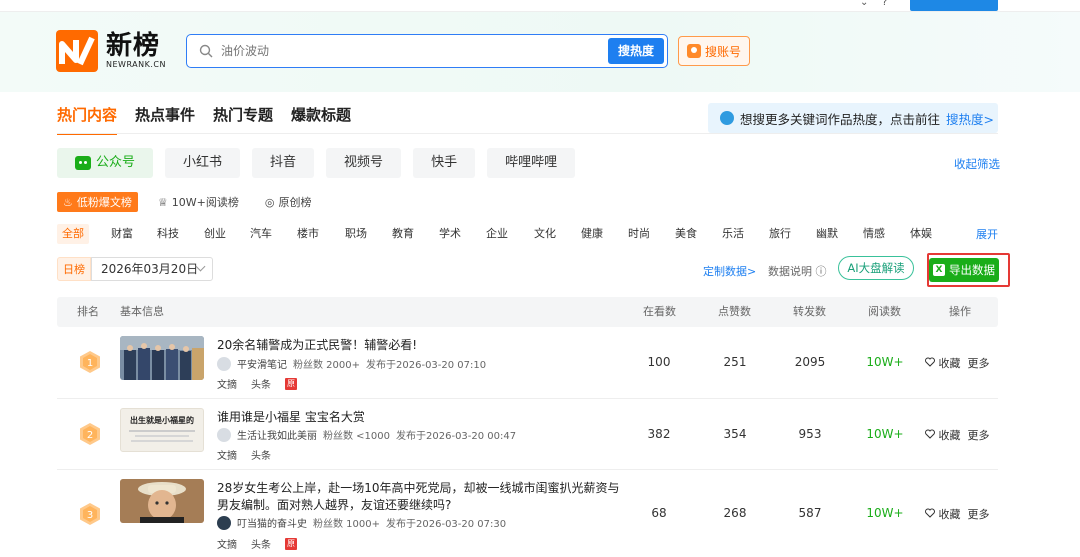 This screenshot has height=557, width=1080. What do you see at coordinates (97, 202) in the screenshot?
I see `tab-low-fan-viral: ♨ 低粉爆文榜` at bounding box center [97, 202].